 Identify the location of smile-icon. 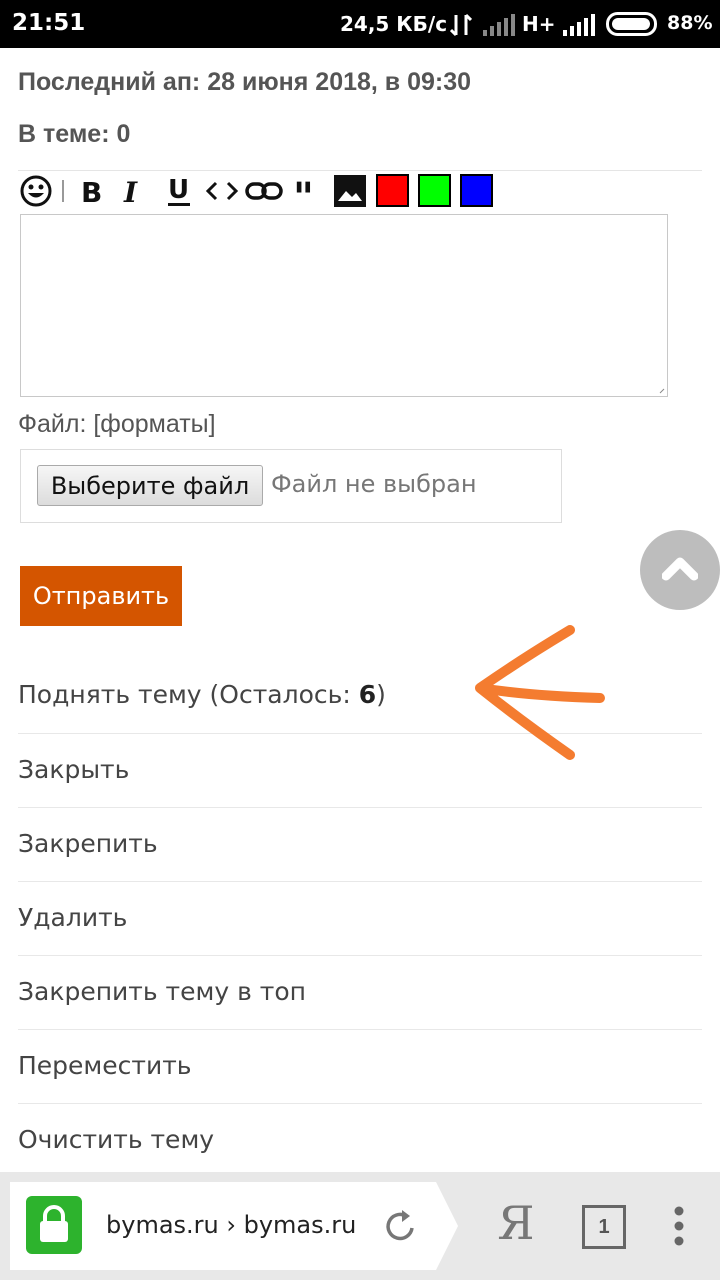
(36, 191).